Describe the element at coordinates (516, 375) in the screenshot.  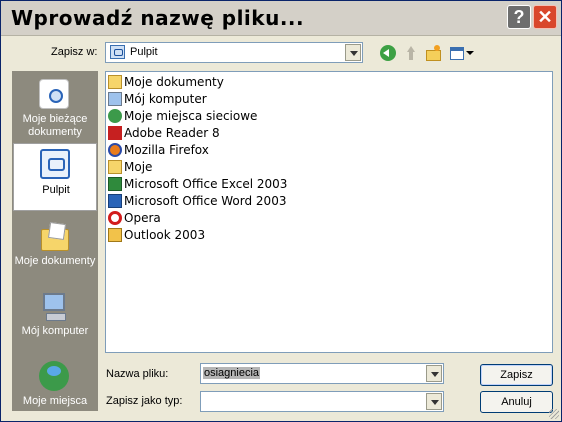
I see `save-button: Zapisz` at that location.